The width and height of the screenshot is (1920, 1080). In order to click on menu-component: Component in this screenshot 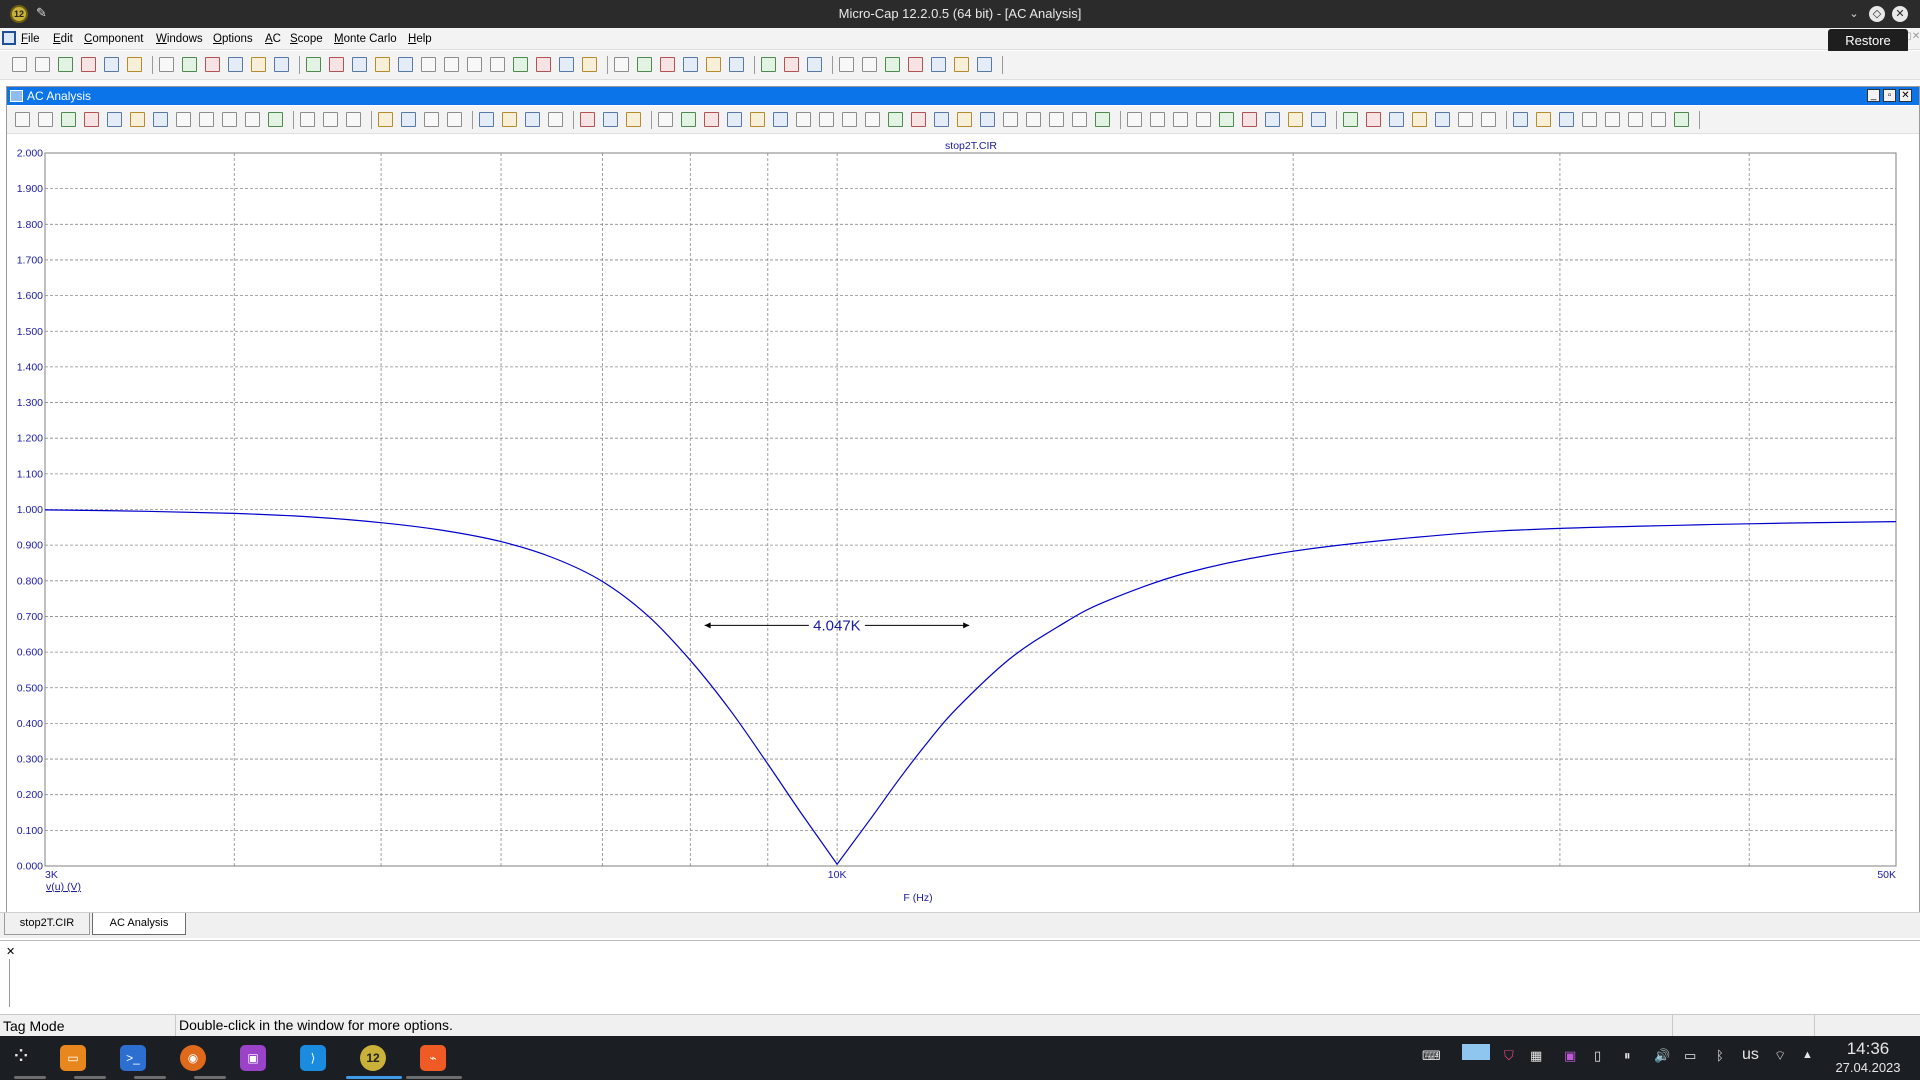, I will do `click(113, 39)`.